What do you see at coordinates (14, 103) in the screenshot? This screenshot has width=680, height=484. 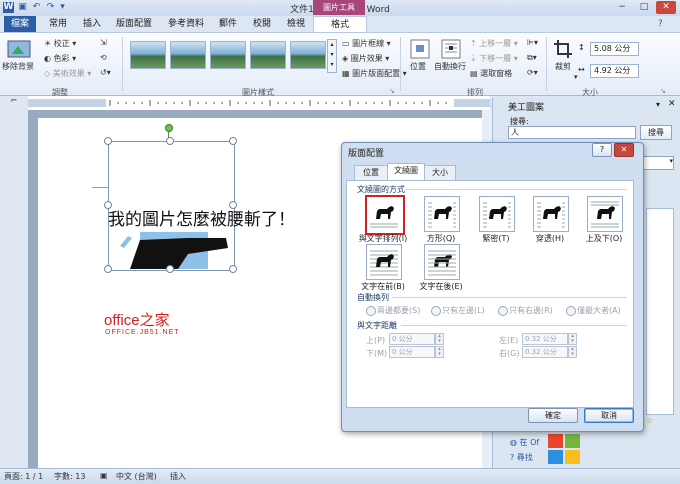 I see `tab-selector-icon: ⌐` at bounding box center [14, 103].